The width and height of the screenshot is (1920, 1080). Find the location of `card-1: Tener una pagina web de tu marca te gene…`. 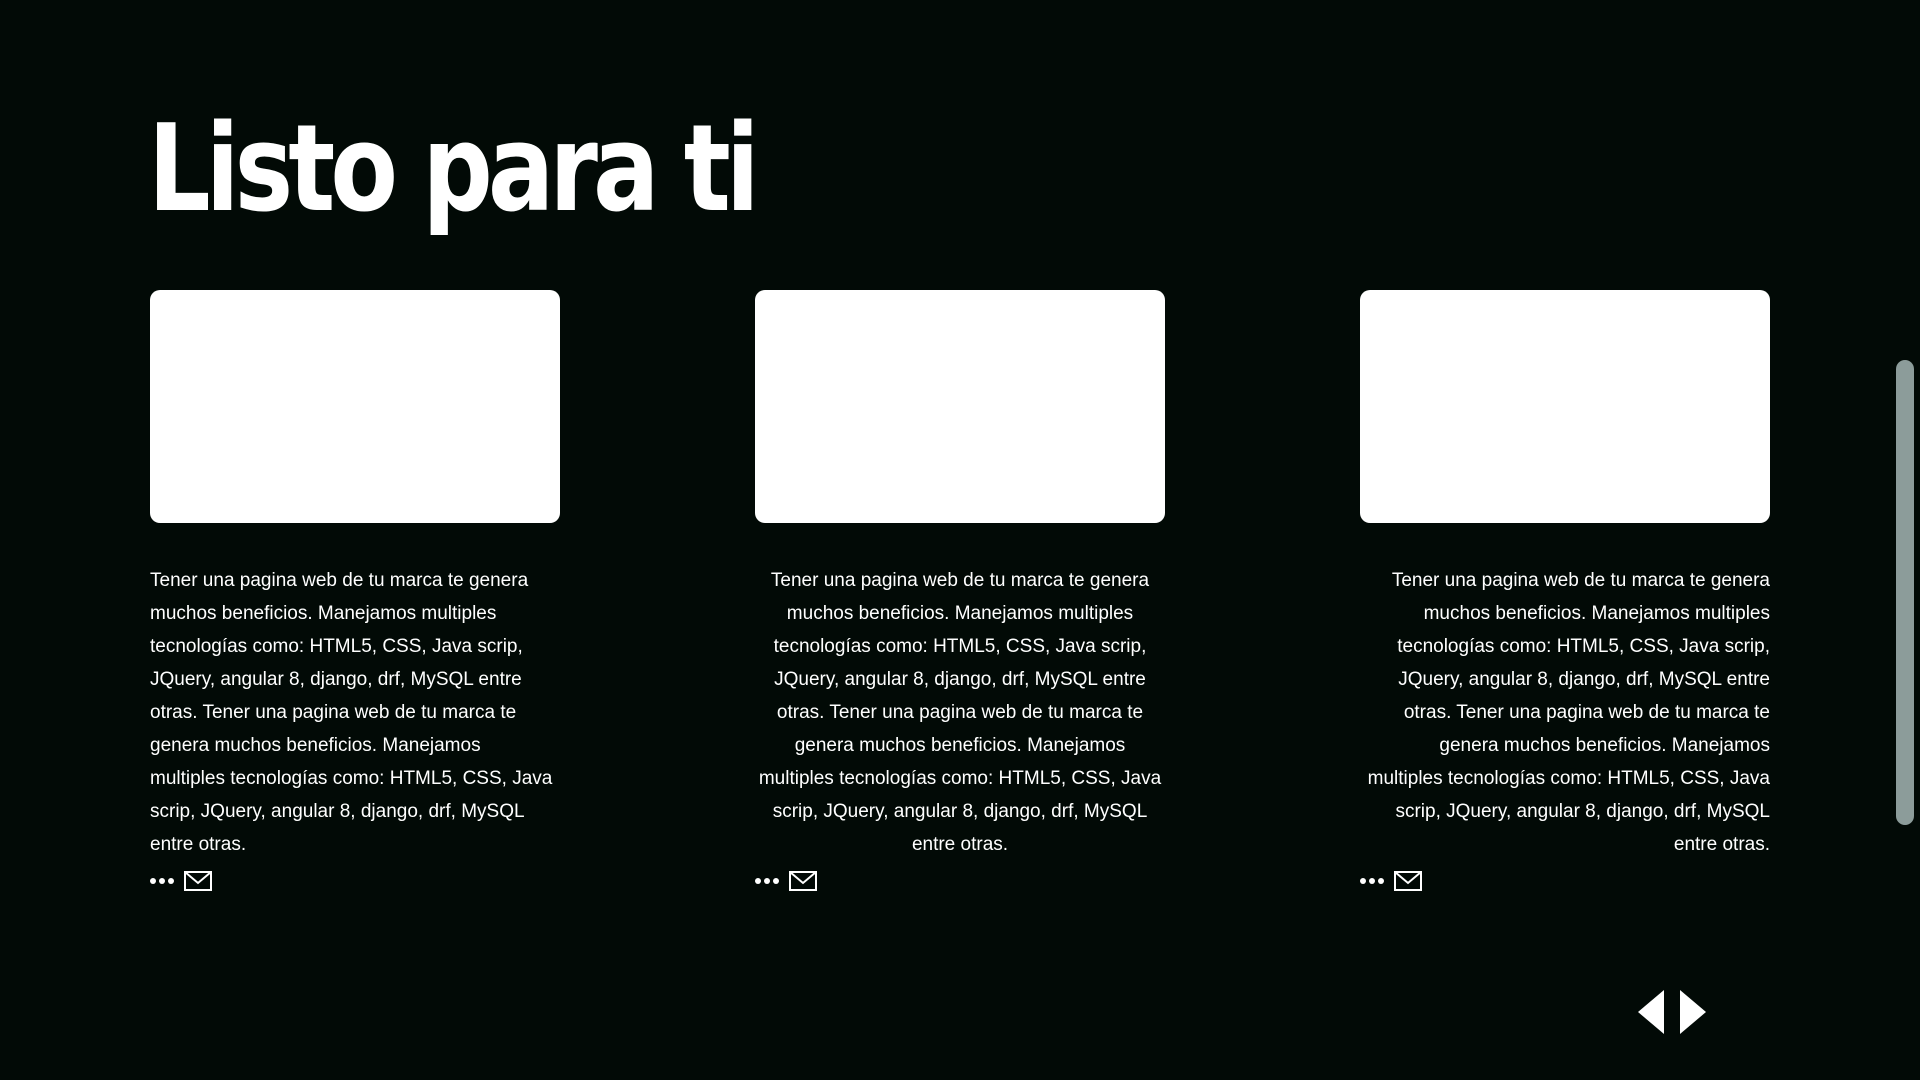

card-1: Tener una pagina web de tu marca te gene… is located at coordinates (355, 591).